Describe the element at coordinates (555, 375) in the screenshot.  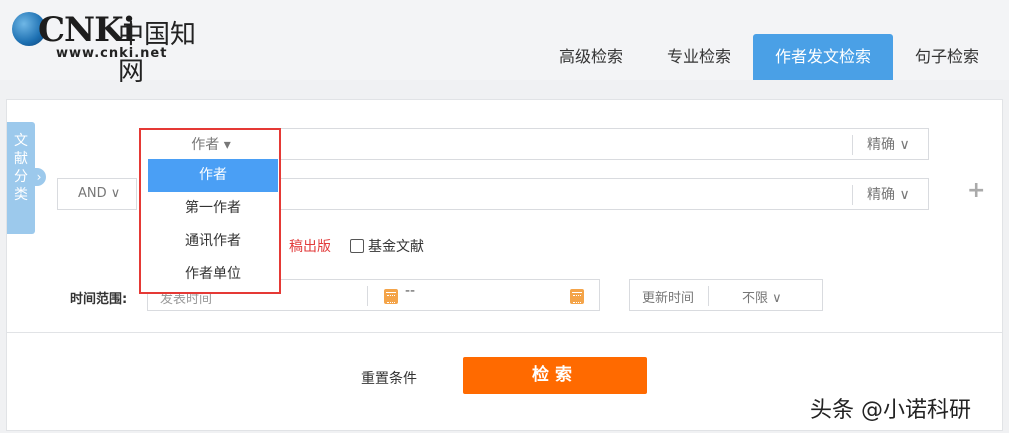
I see `search-button: 检索` at that location.